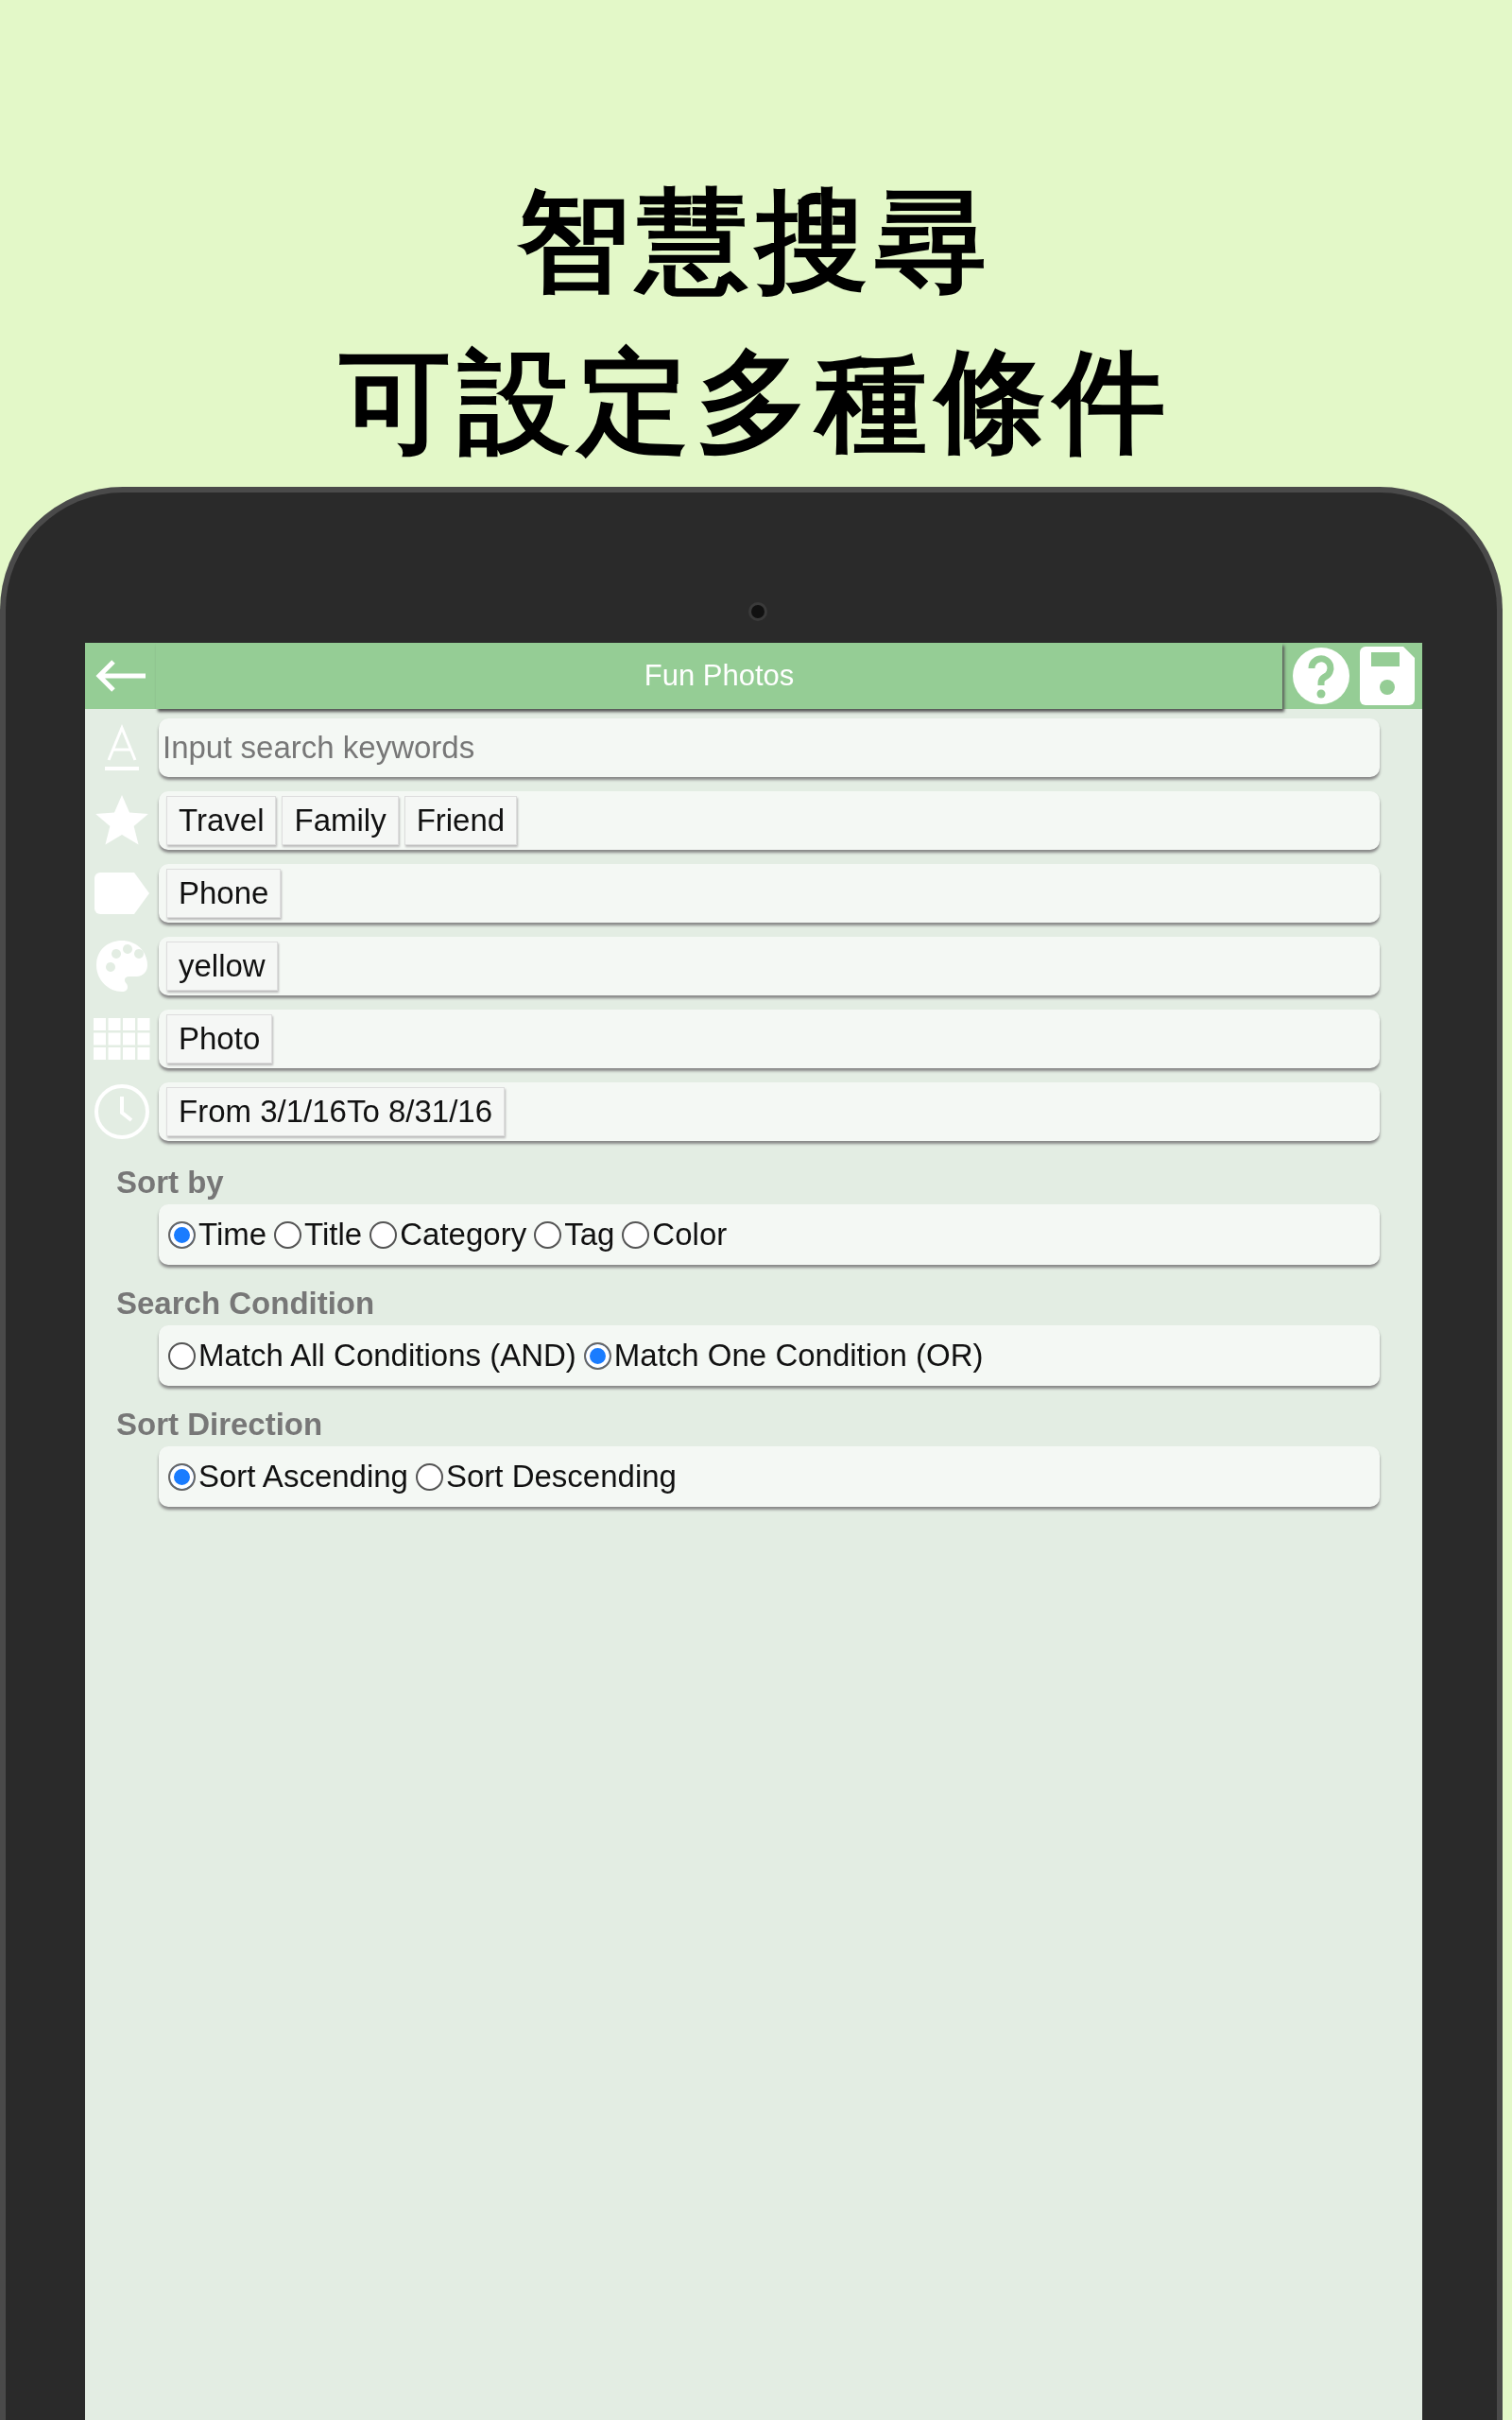  What do you see at coordinates (122, 1039) in the screenshot?
I see `grid-icon` at bounding box center [122, 1039].